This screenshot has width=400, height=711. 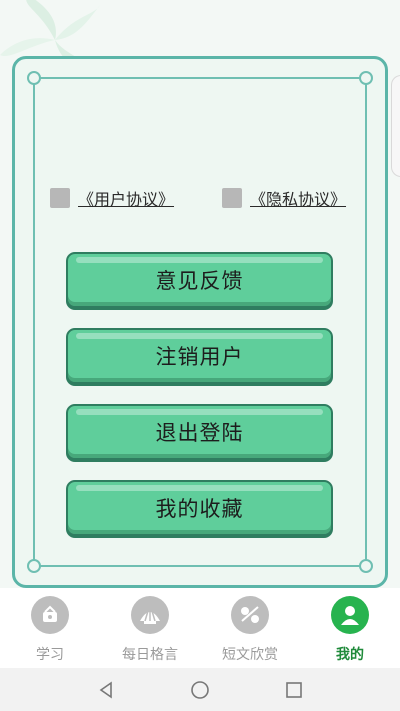 What do you see at coordinates (150, 615) in the screenshot?
I see `daily-quote-icon` at bounding box center [150, 615].